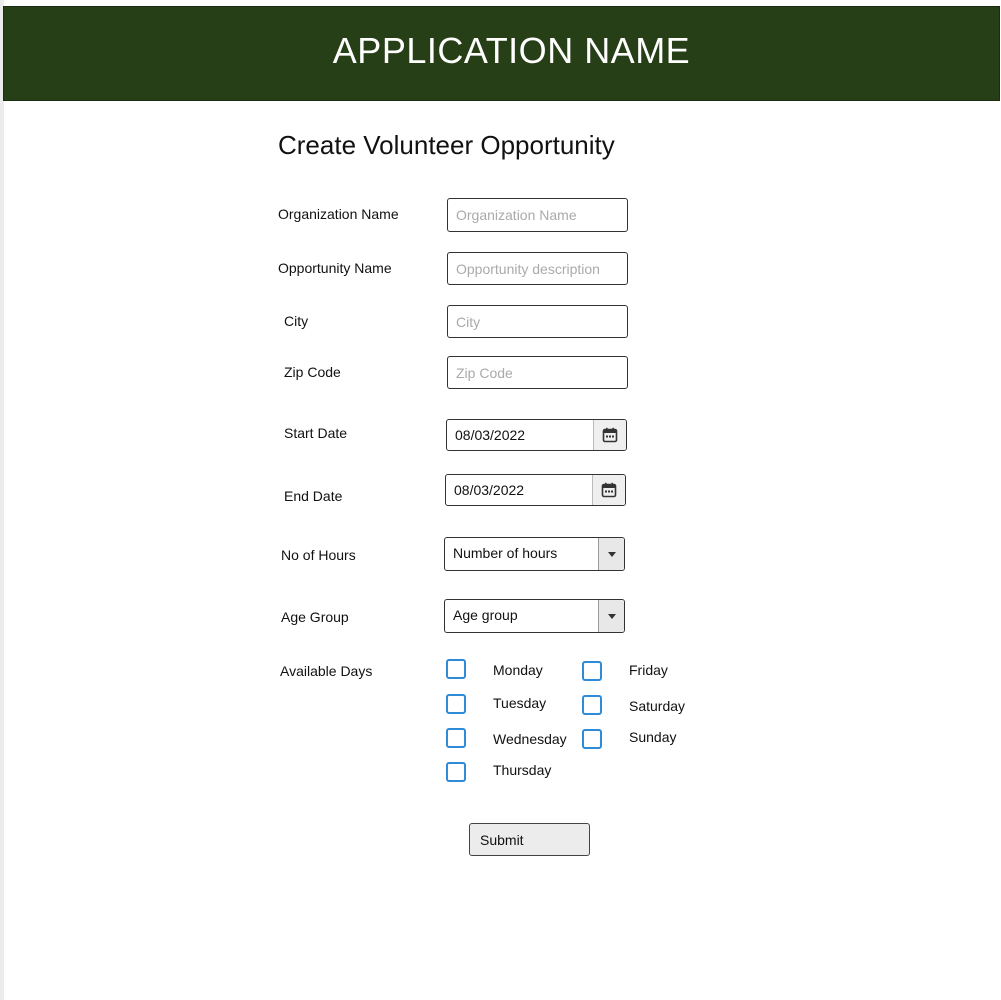 The width and height of the screenshot is (1001, 1000). Describe the element at coordinates (456, 738) in the screenshot. I see `wednesday-checkbox` at that location.